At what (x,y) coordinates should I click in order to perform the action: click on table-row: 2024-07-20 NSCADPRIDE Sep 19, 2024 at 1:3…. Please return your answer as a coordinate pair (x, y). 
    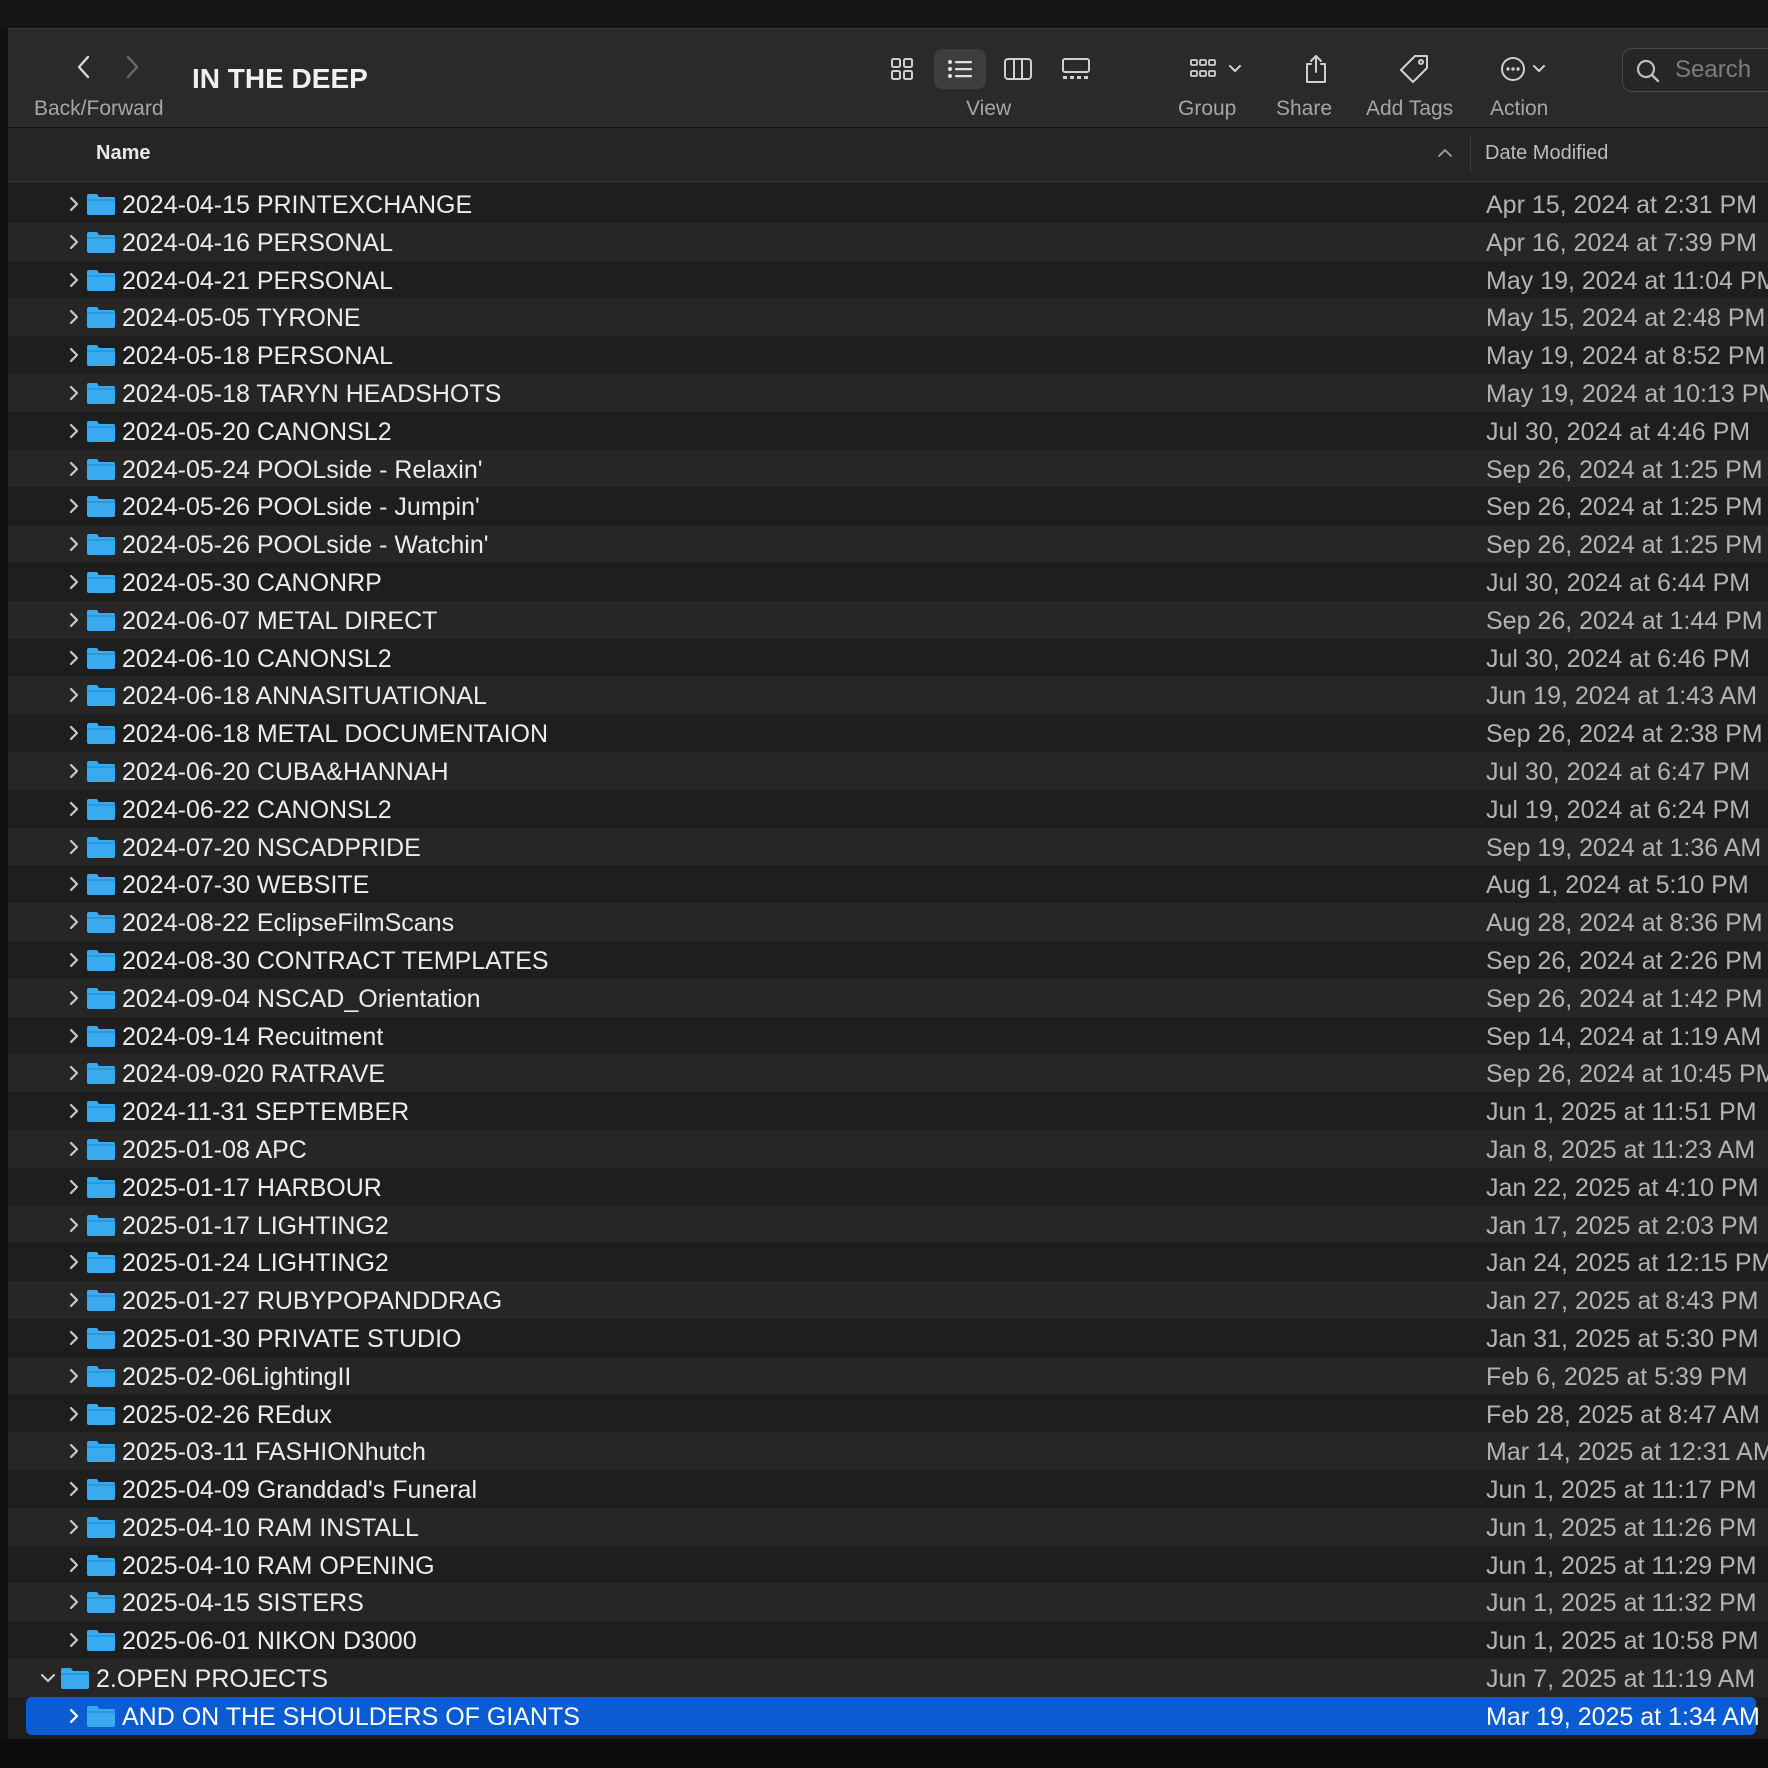
    Looking at the image, I should click on (888, 846).